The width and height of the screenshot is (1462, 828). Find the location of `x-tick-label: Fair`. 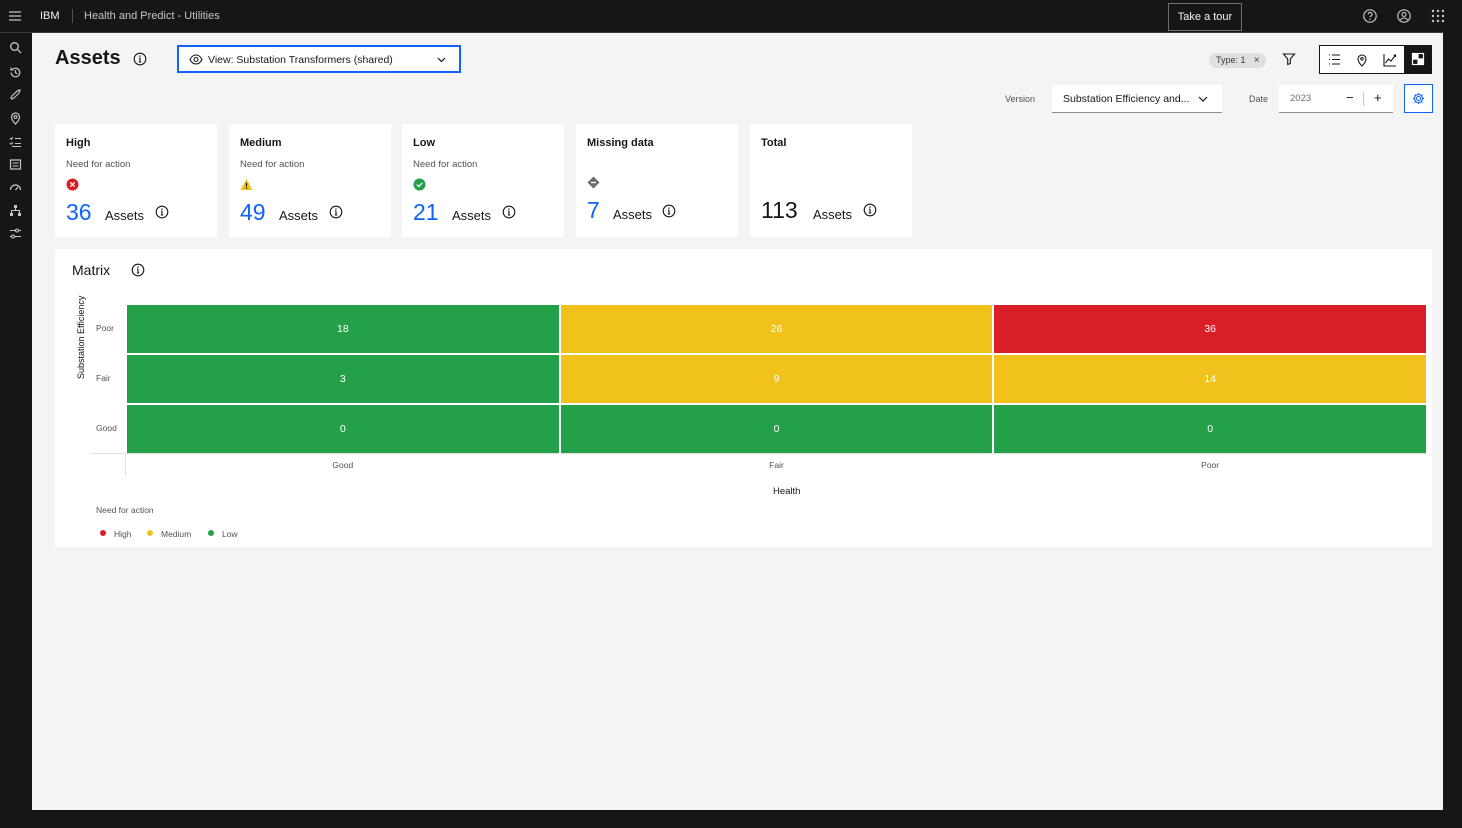

x-tick-label: Fair is located at coordinates (777, 465).